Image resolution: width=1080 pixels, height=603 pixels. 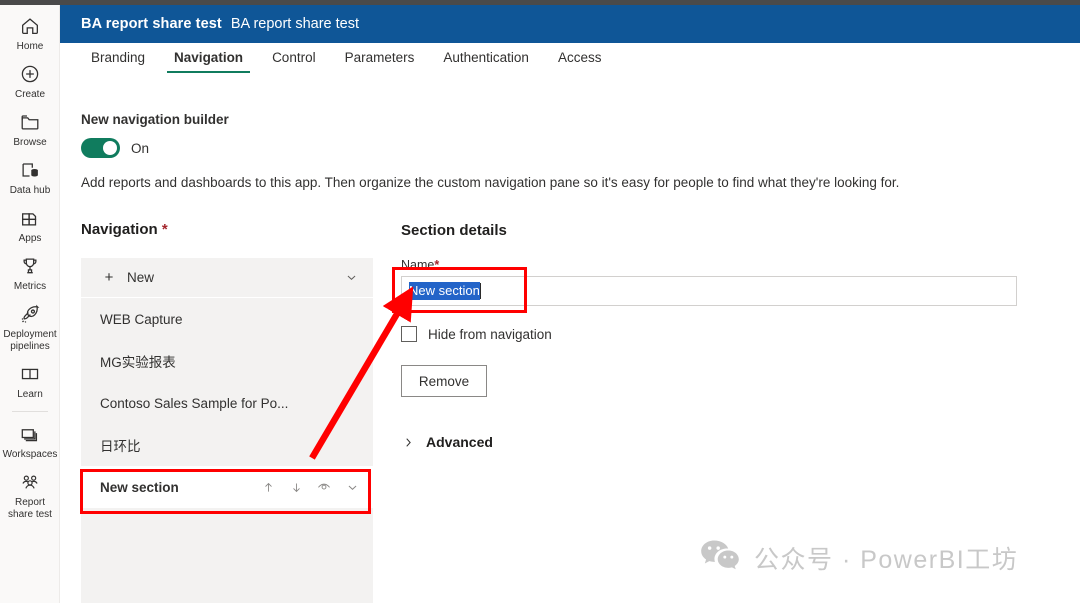 What do you see at coordinates (709, 291) in the screenshot?
I see `section-name-input: New section` at bounding box center [709, 291].